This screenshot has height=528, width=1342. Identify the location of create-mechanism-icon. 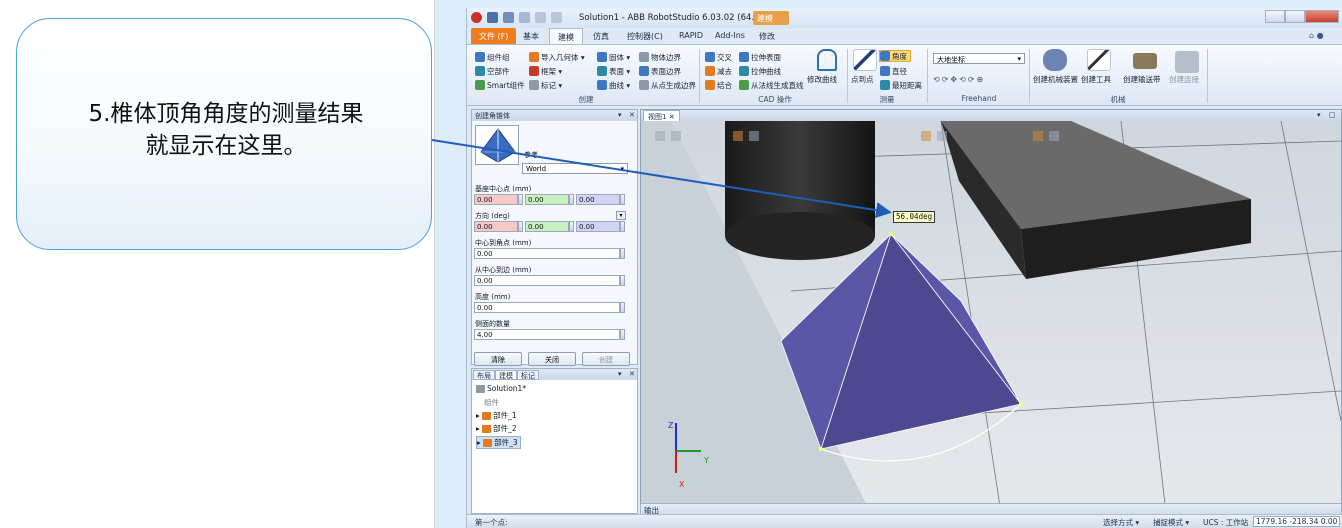
(1055, 60).